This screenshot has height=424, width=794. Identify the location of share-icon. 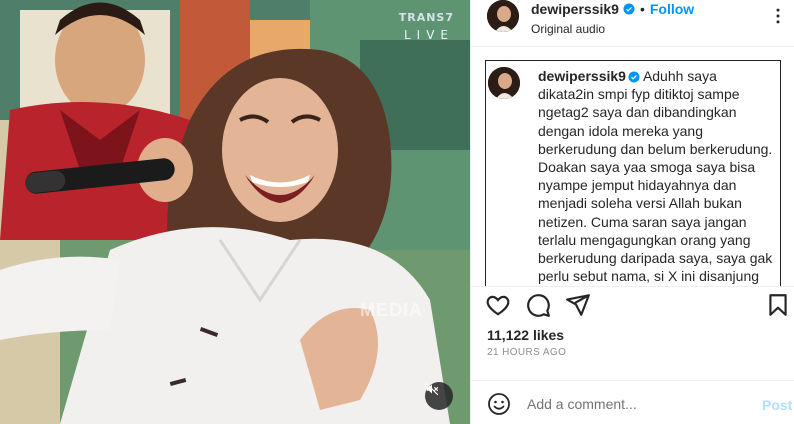
(578, 305).